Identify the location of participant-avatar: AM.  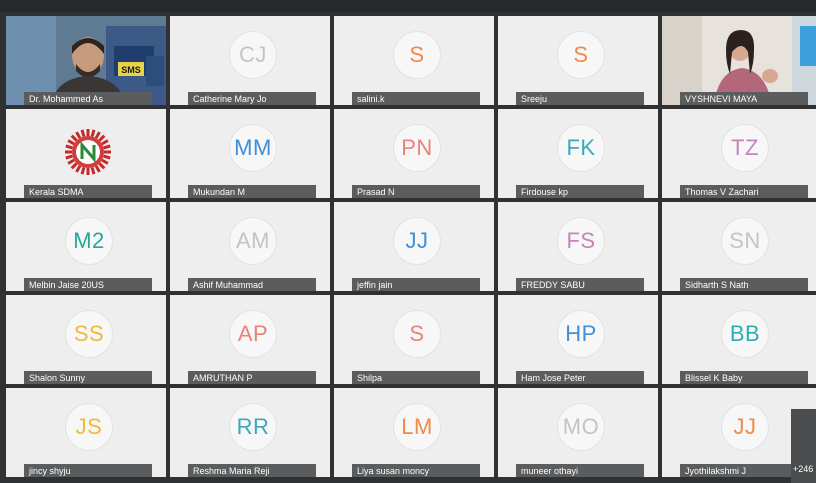
(253, 241).